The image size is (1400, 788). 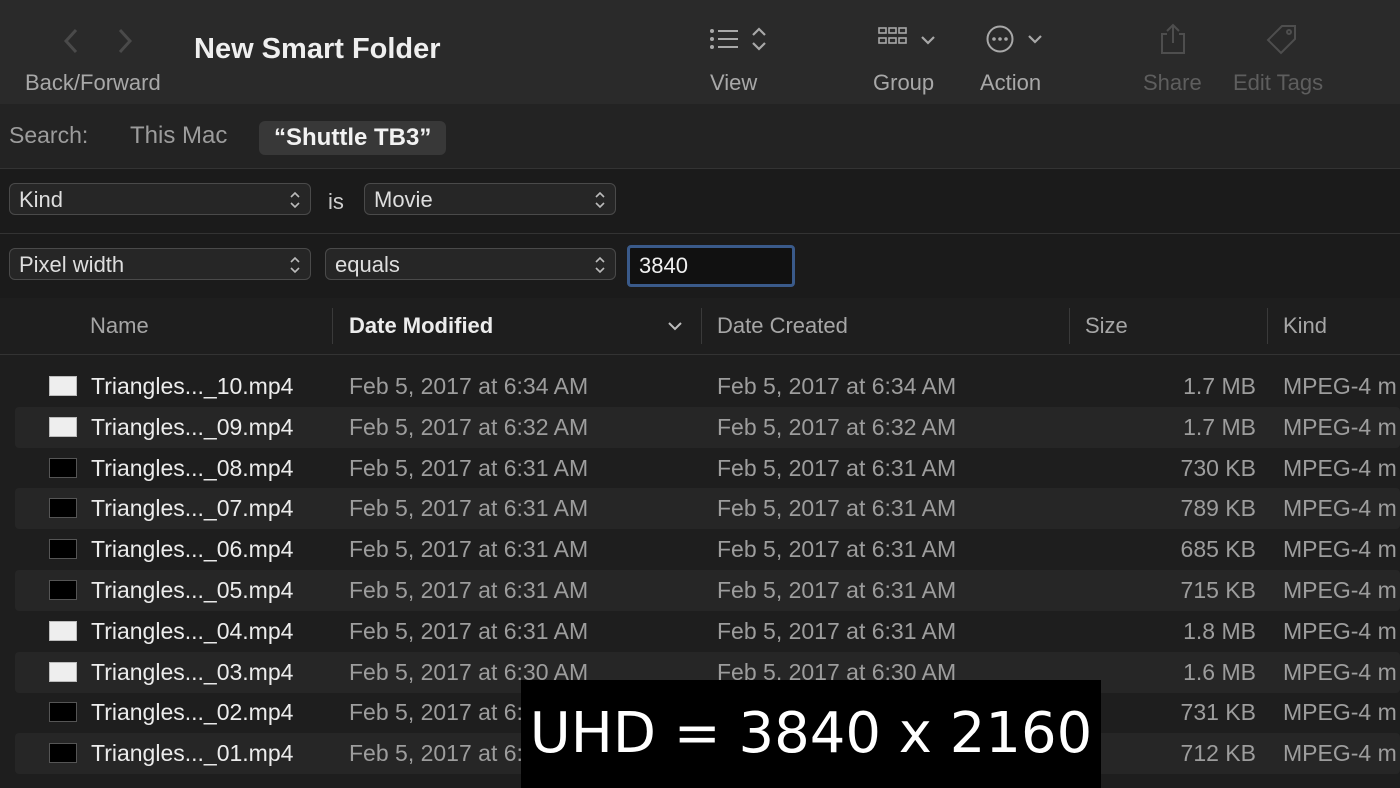 I want to click on criteria-value-text: Movie, so click(x=403, y=199).